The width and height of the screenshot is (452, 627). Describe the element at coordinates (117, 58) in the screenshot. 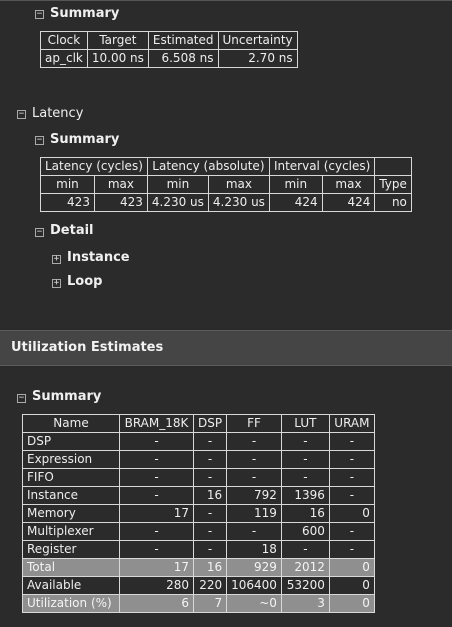

I see `cell-target: 10.00 ns` at that location.